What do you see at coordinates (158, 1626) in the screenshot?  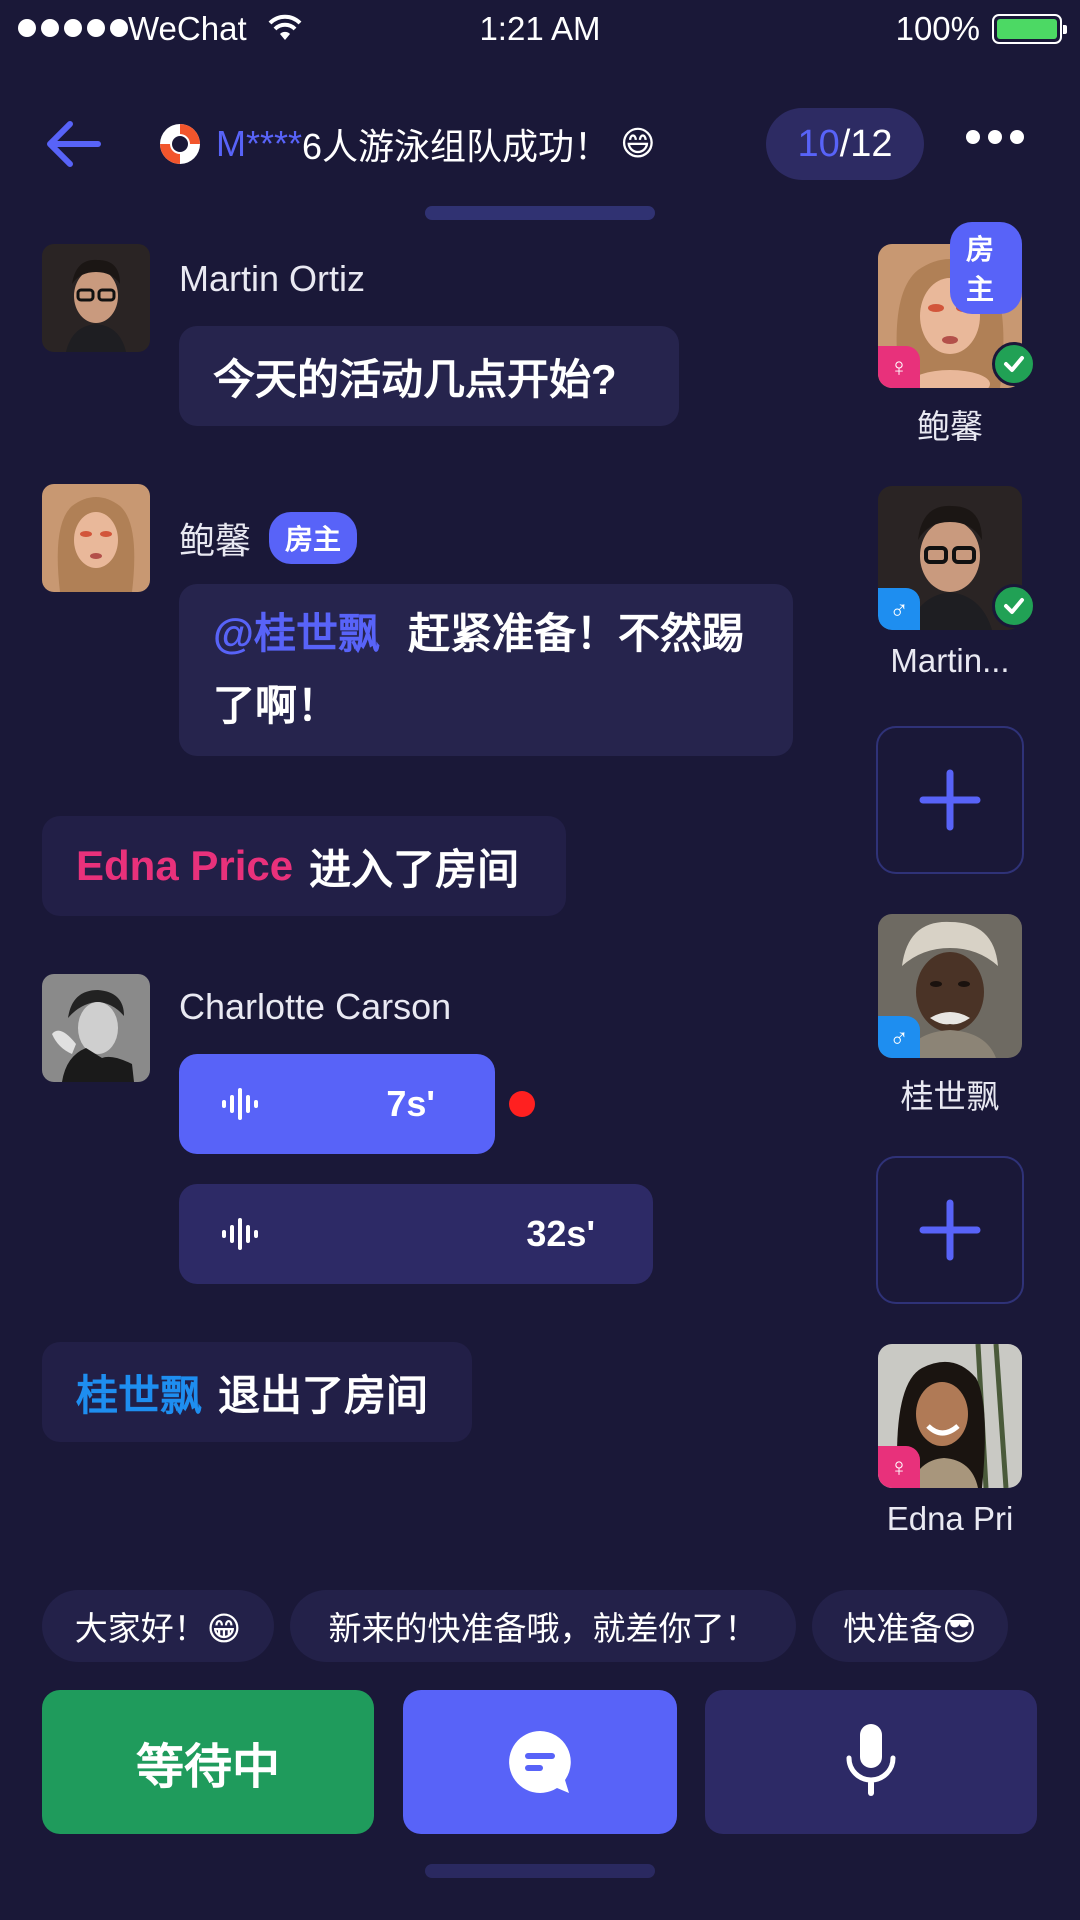 I see `quick-reply-chip: 大家好！😁` at bounding box center [158, 1626].